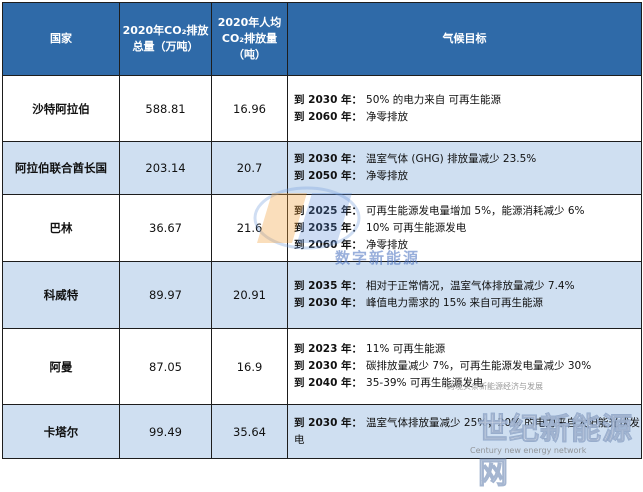  I want to click on goal-text: 峰值电力需求的 15% 来自可再生能源, so click(455, 303).